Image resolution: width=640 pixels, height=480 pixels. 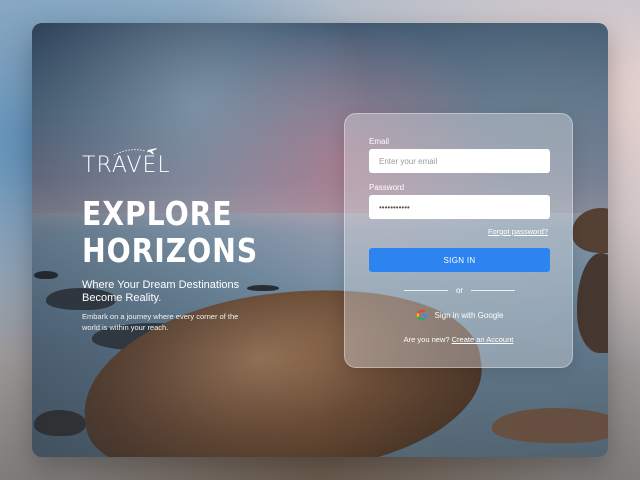 I want to click on register-prompt: Are you new? Create an Account, so click(x=458, y=339).